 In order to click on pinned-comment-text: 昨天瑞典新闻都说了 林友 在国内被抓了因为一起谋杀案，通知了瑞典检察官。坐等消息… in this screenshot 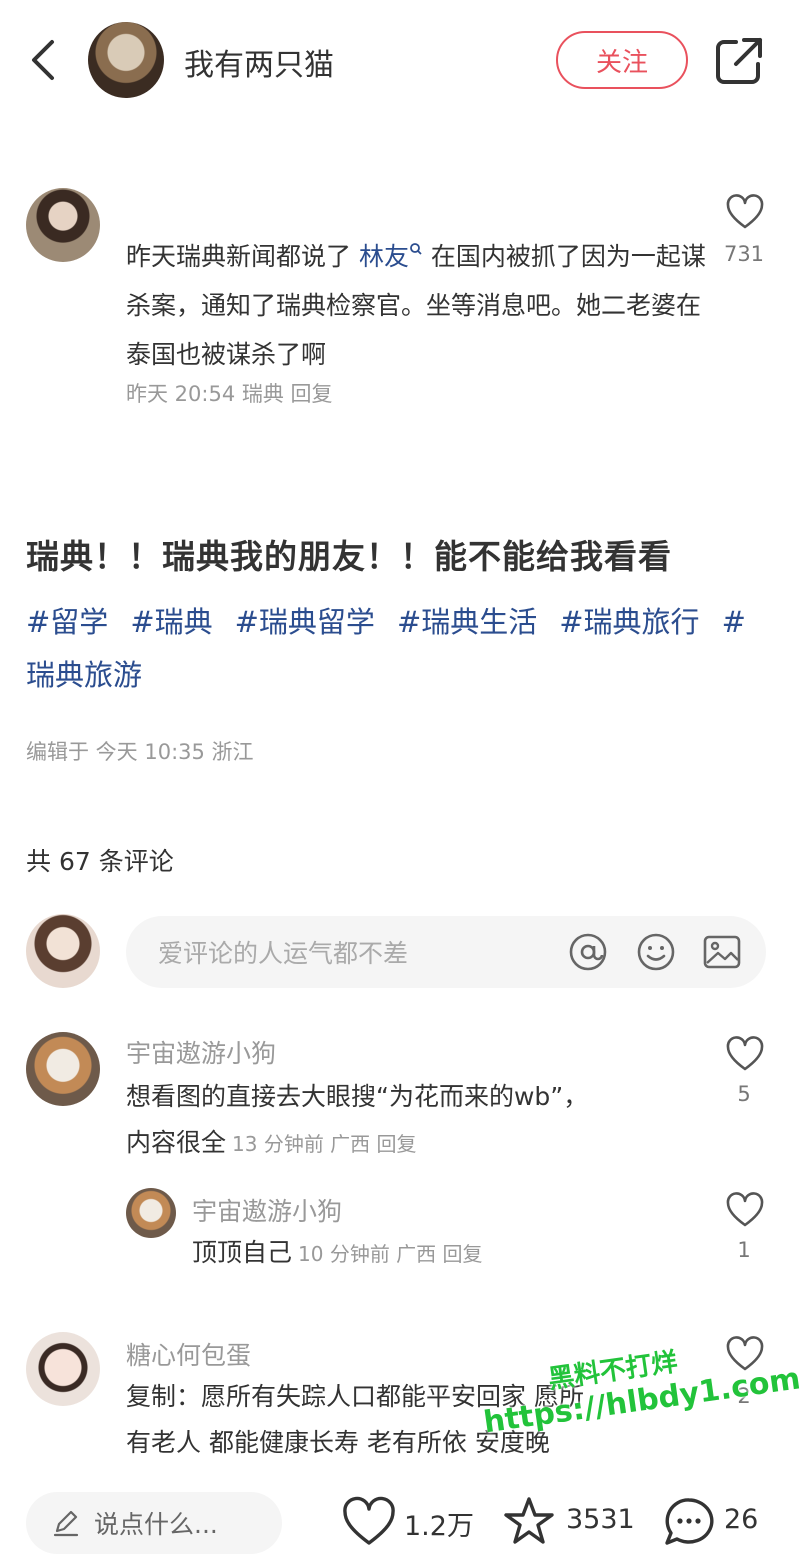, I will do `click(416, 305)`.